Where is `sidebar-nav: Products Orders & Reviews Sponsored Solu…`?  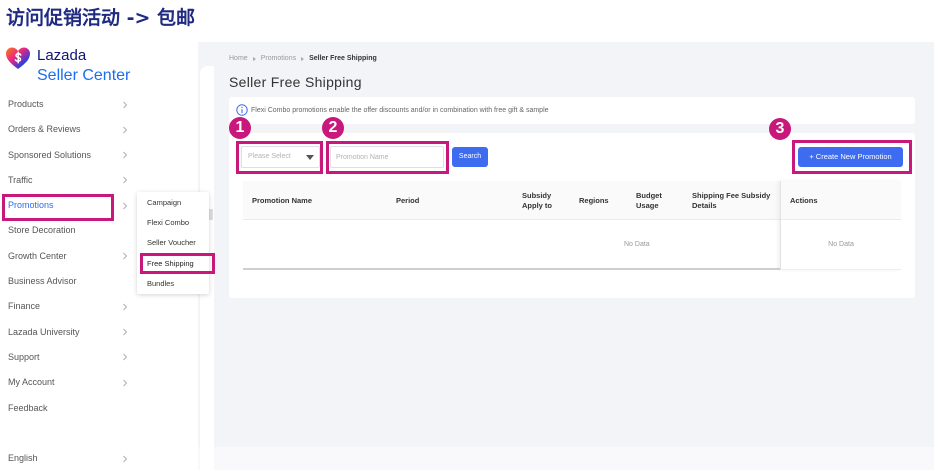 sidebar-nav: Products Orders & Reviews Sponsored Solu… is located at coordinates (68, 256).